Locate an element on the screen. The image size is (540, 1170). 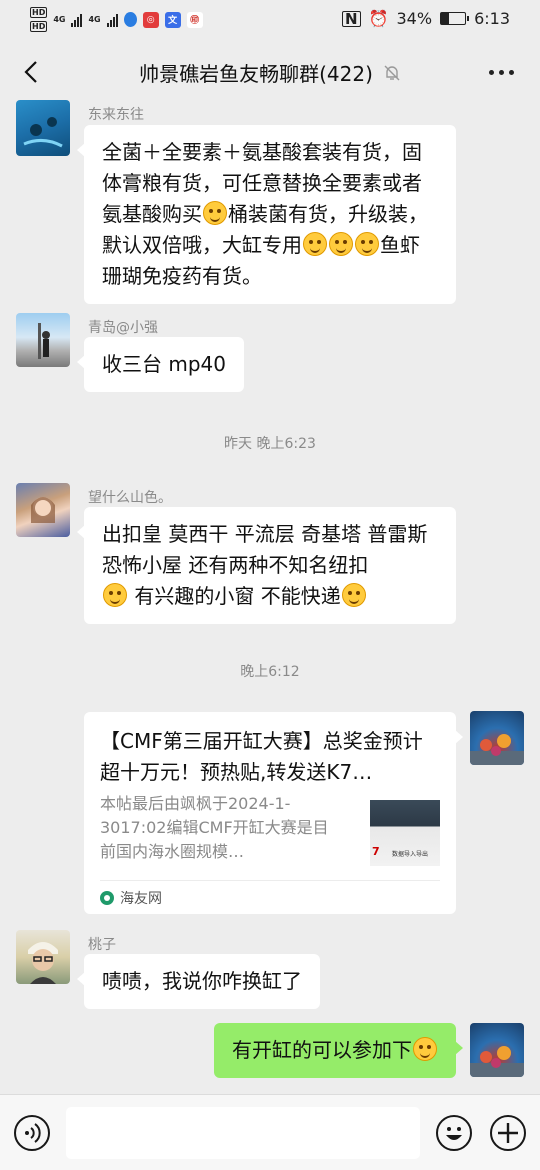
sender-name: 青岛@小强 is located at coordinates (123, 328).